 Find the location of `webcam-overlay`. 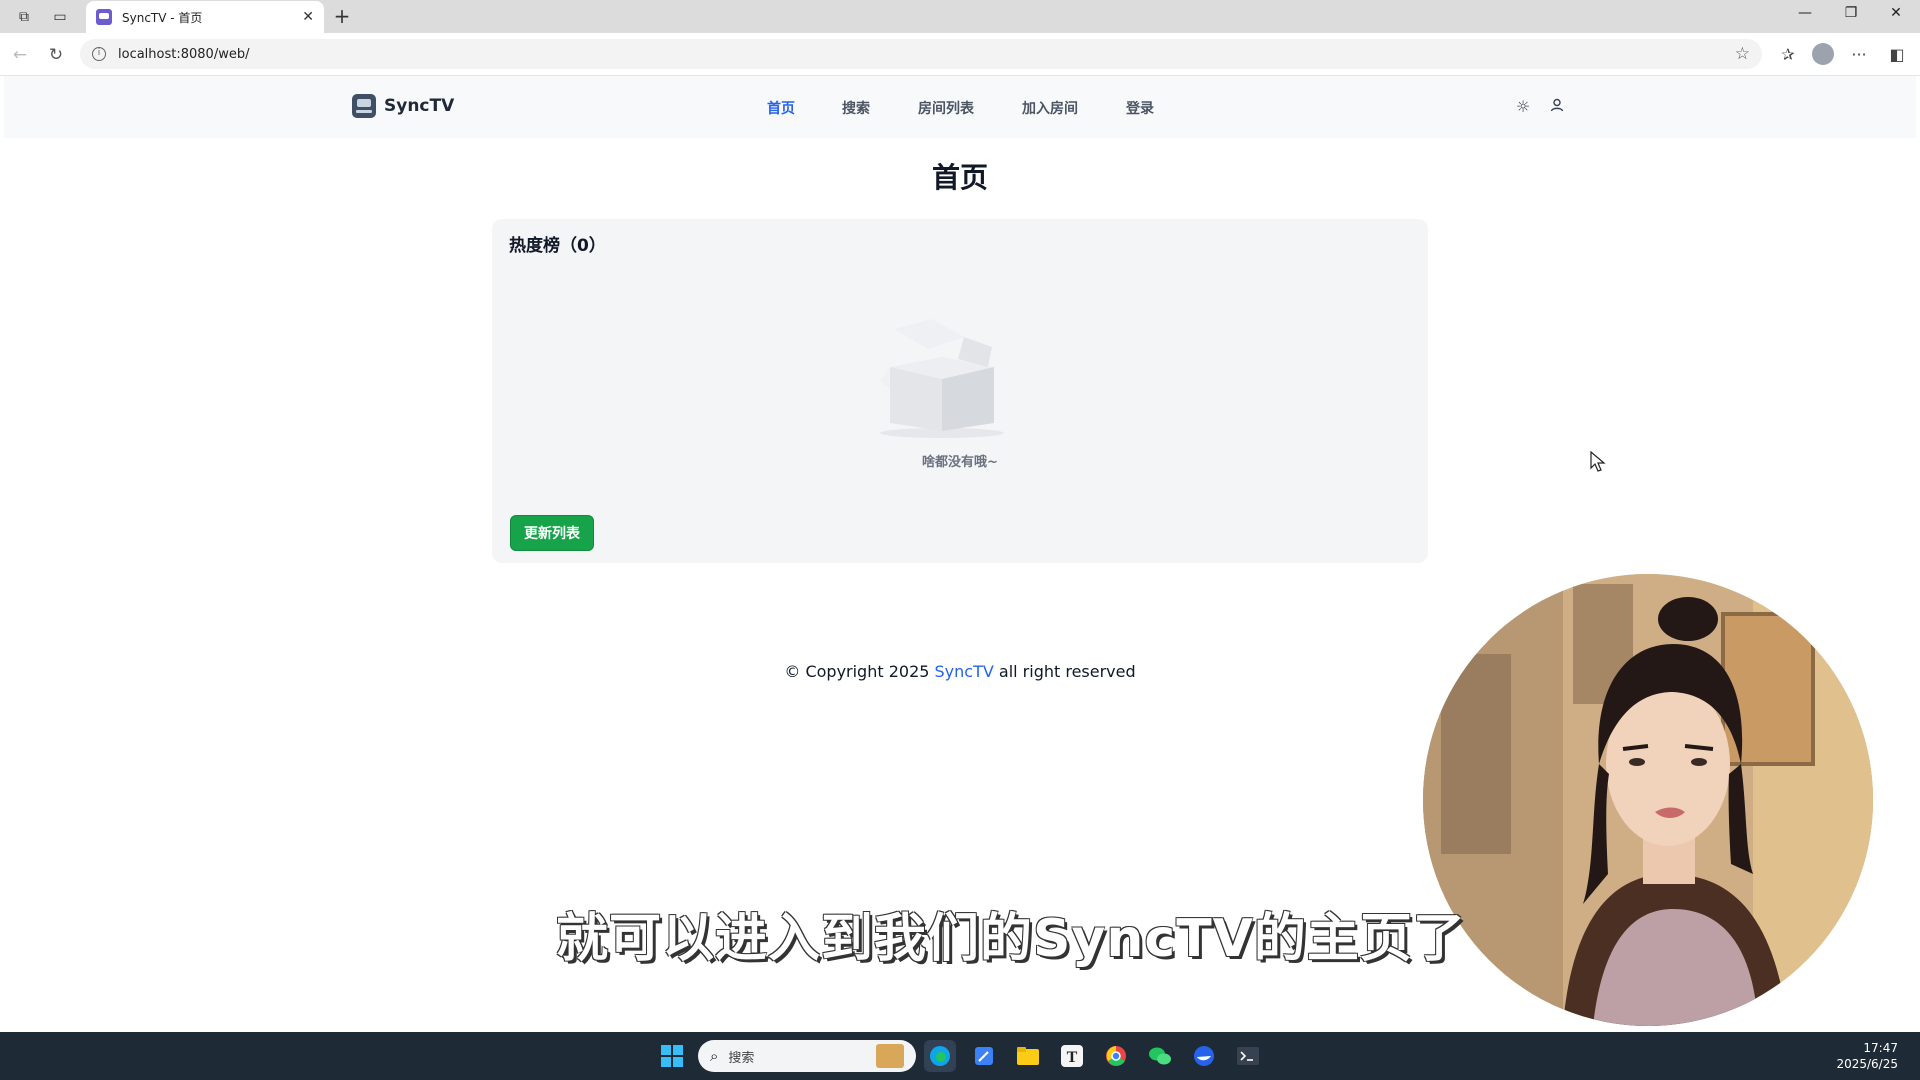

webcam-overlay is located at coordinates (1648, 800).